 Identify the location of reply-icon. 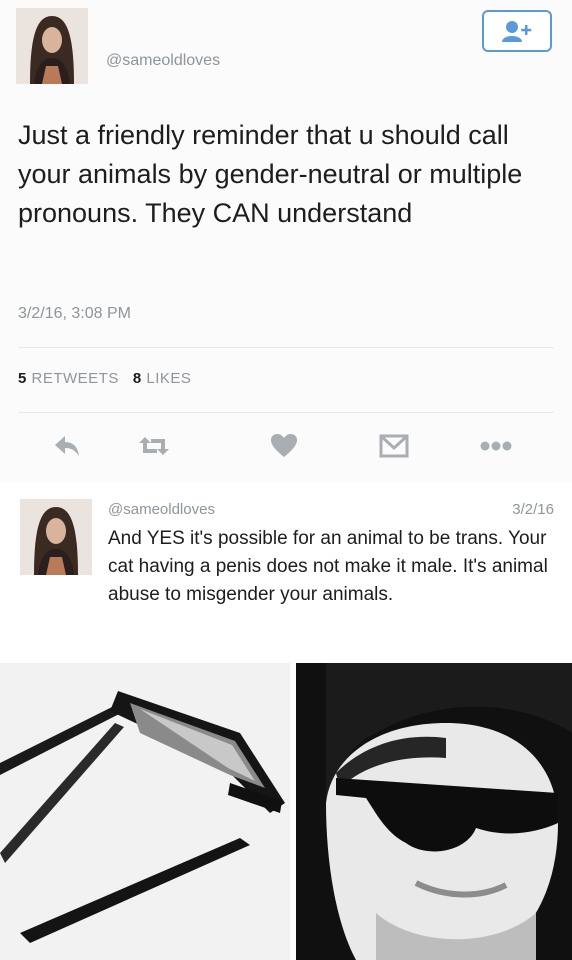
(67, 446).